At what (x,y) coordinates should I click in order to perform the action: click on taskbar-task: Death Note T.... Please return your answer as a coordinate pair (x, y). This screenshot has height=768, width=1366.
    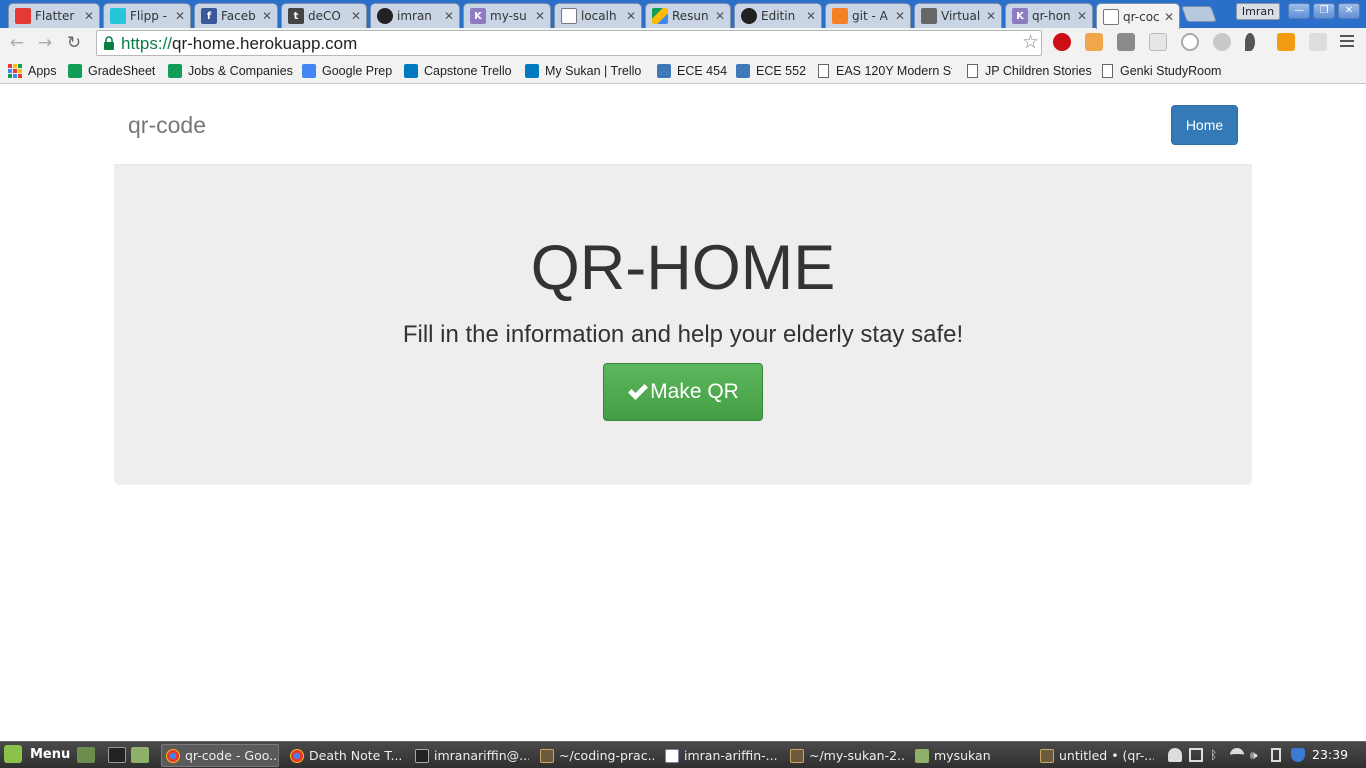
    Looking at the image, I should click on (345, 755).